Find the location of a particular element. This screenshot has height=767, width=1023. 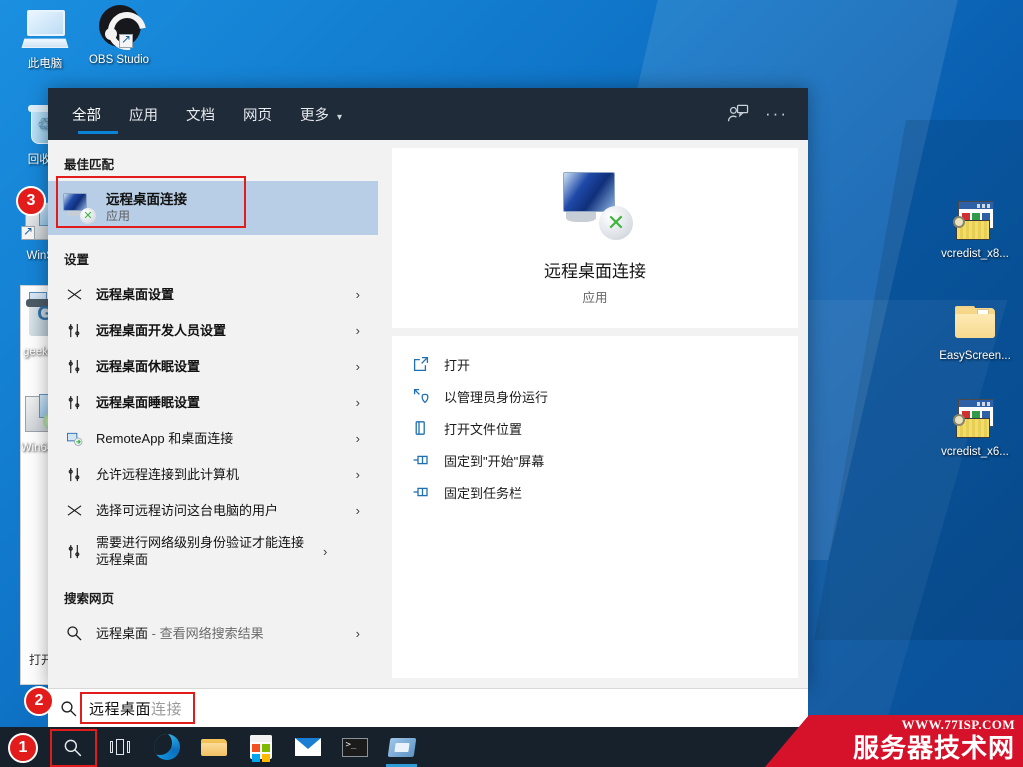

settings-item-remote-desktop-developer: 远程桌面开发人员设置 › is located at coordinates (213, 330).